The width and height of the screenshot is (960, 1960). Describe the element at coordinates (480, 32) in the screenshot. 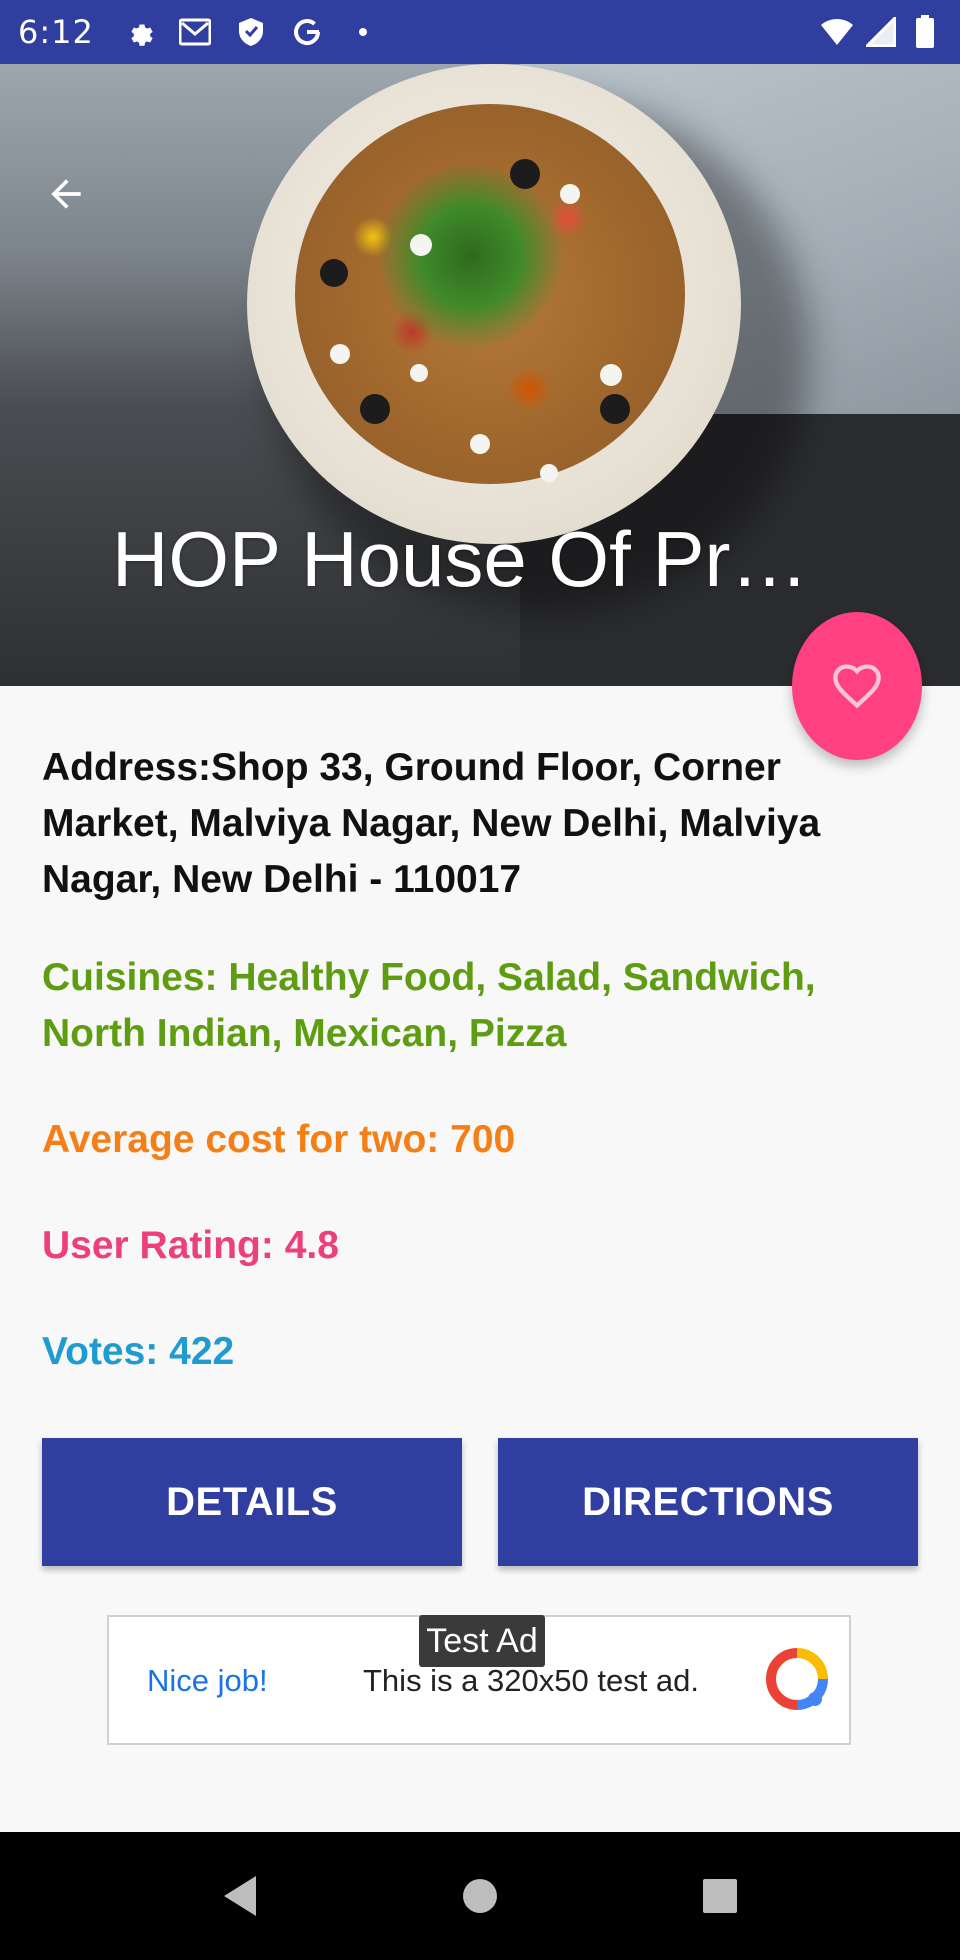

I see `status-bar: 6:12` at that location.